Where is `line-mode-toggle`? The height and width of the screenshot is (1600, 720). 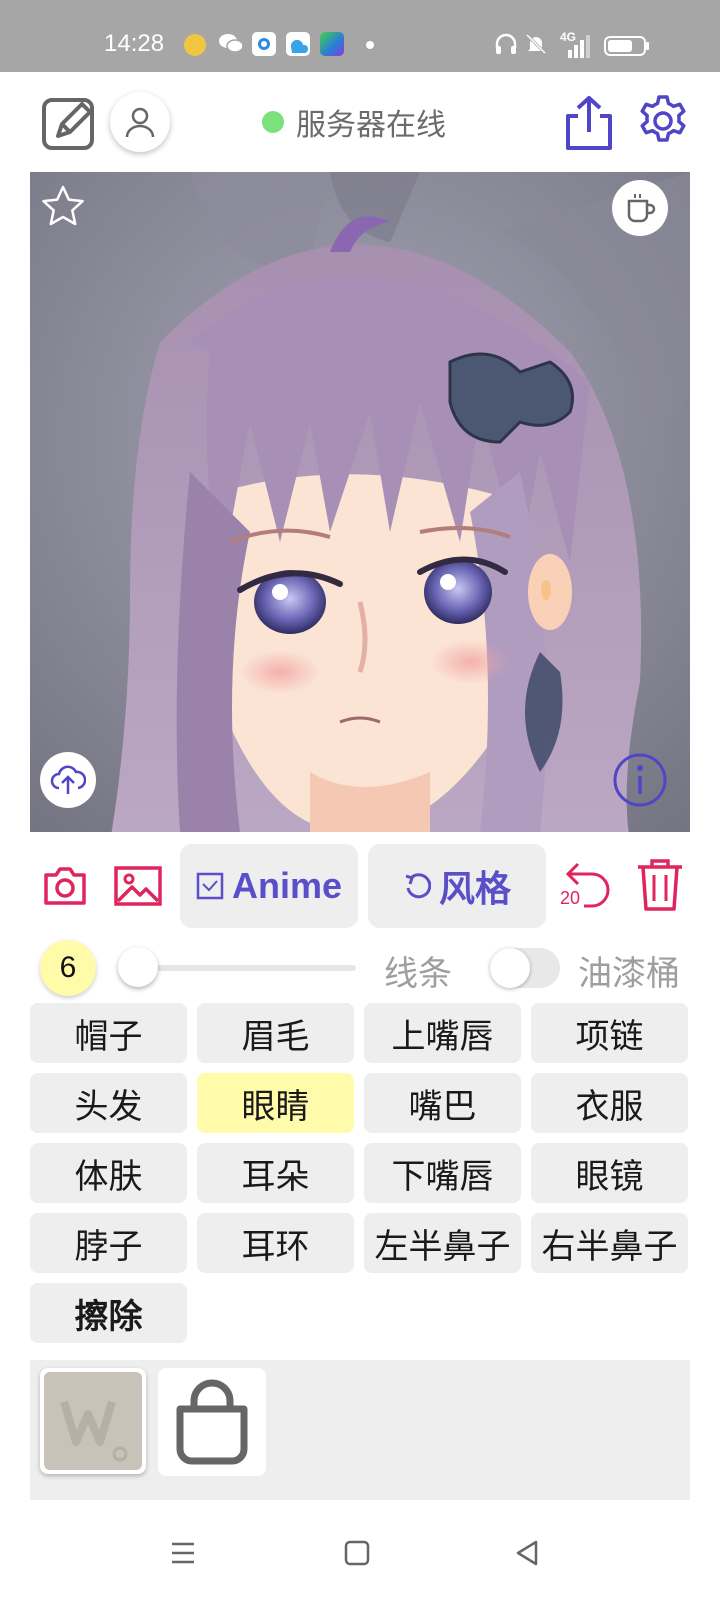
line-mode-toggle is located at coordinates (525, 968).